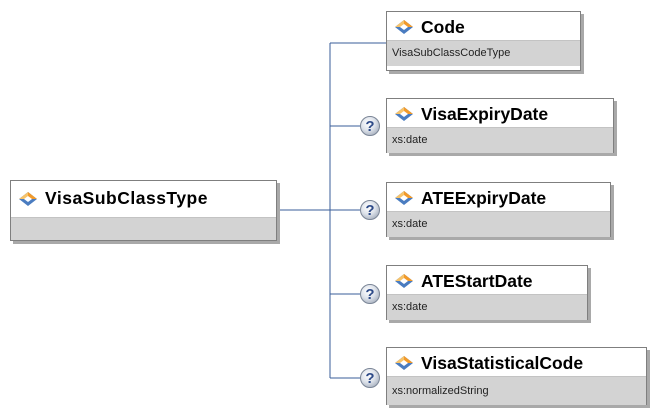  What do you see at coordinates (483, 26) in the screenshot?
I see `element-header: Code` at bounding box center [483, 26].